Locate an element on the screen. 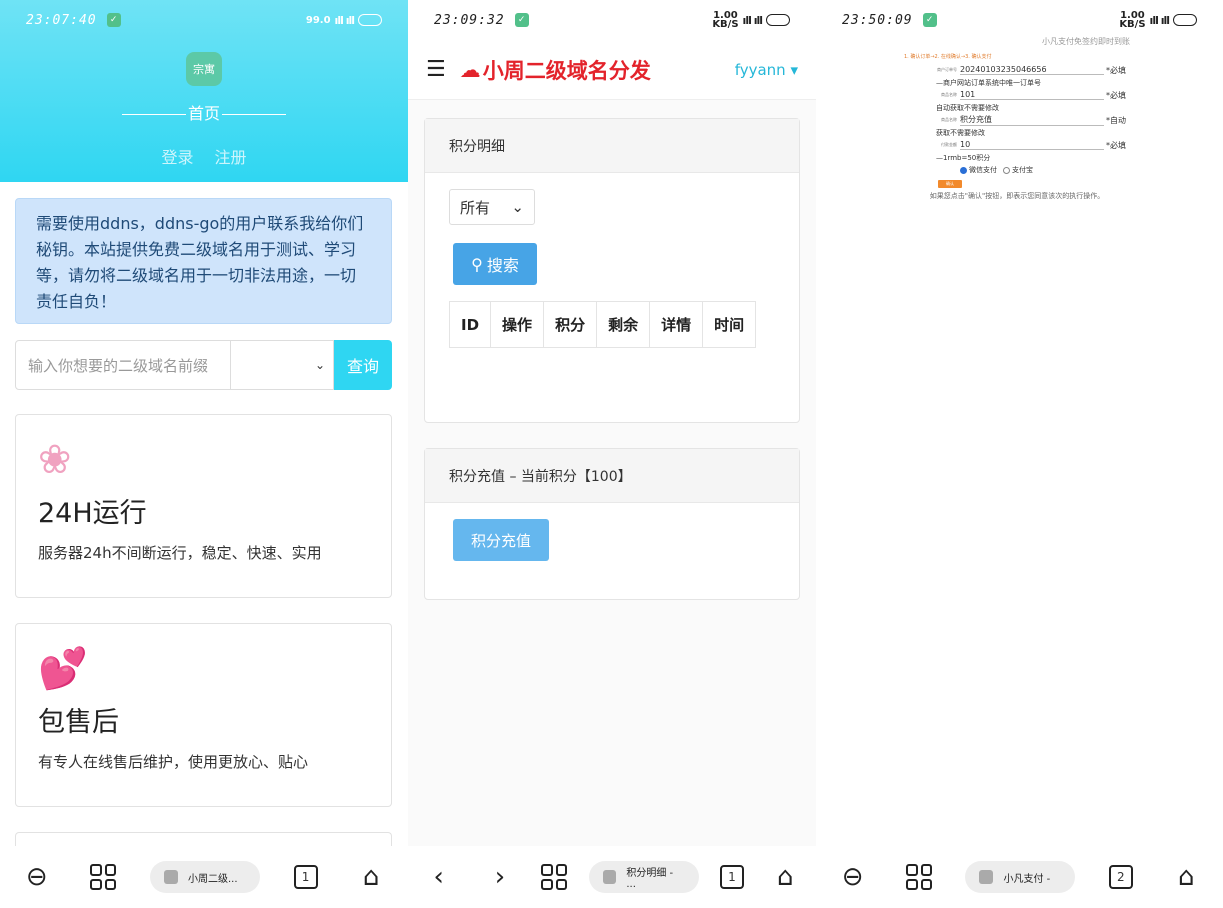  form-row: 商品名称 101 *必填 is located at coordinates (1017, 95).